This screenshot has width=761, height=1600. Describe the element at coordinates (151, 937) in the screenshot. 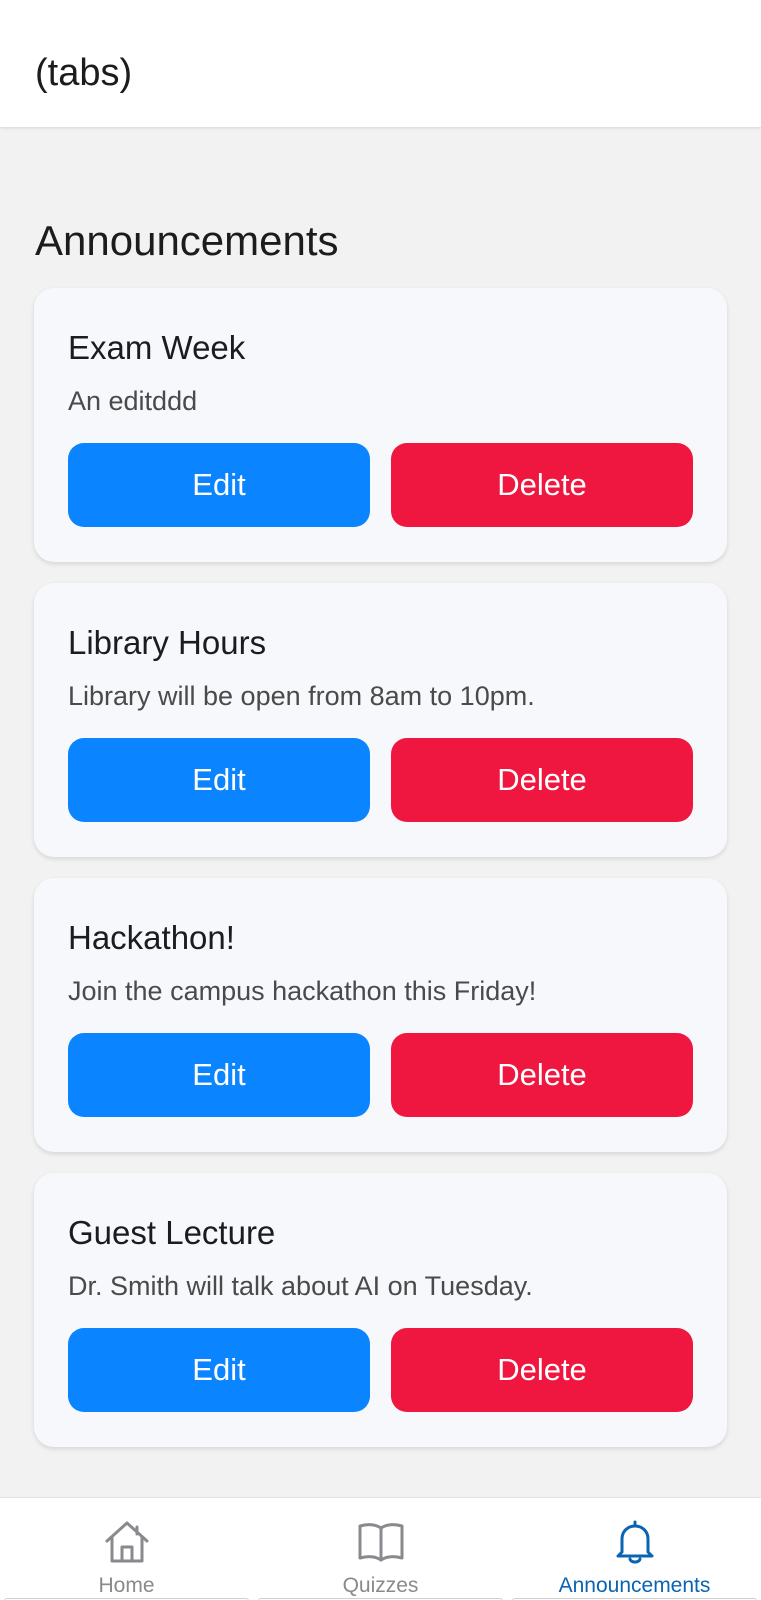

I see `announcement-title: Hackathon!` at that location.